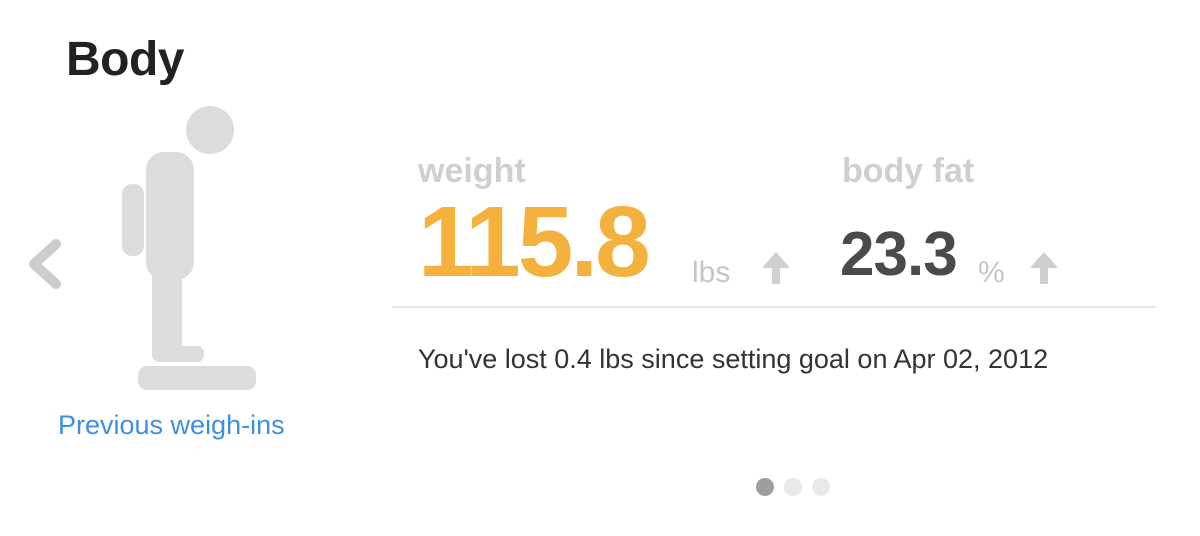 This screenshot has width=1200, height=536. What do you see at coordinates (171, 425) in the screenshot?
I see `previous-weigh-ins-link: Previous weigh-ins` at bounding box center [171, 425].